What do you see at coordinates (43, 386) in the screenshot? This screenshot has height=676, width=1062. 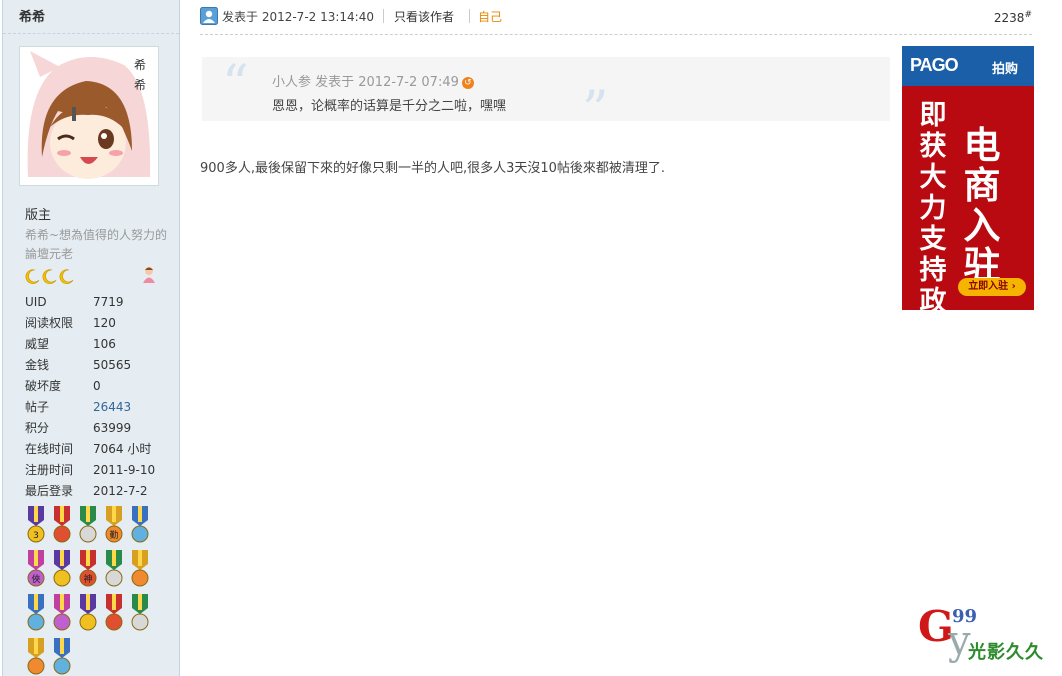 I see `stat-label: 破坏度` at bounding box center [43, 386].